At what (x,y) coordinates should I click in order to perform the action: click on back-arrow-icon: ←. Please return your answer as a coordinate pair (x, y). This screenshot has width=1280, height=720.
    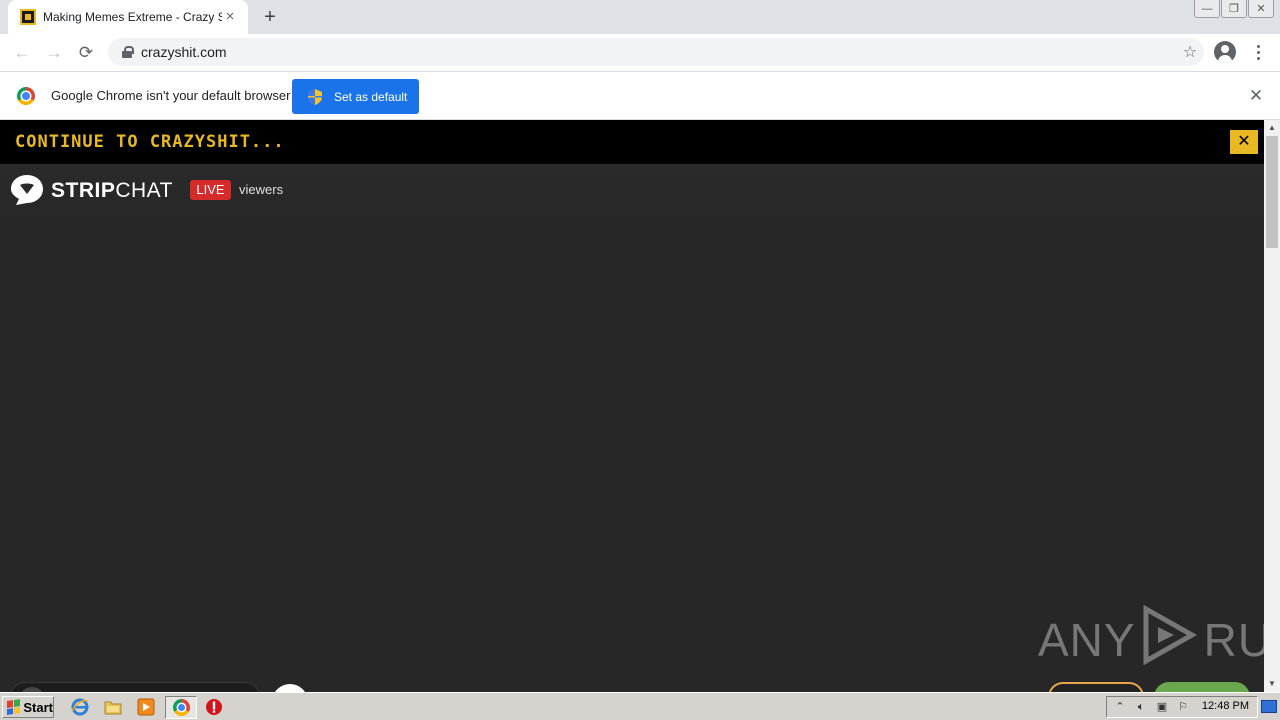
    Looking at the image, I should click on (22, 53).